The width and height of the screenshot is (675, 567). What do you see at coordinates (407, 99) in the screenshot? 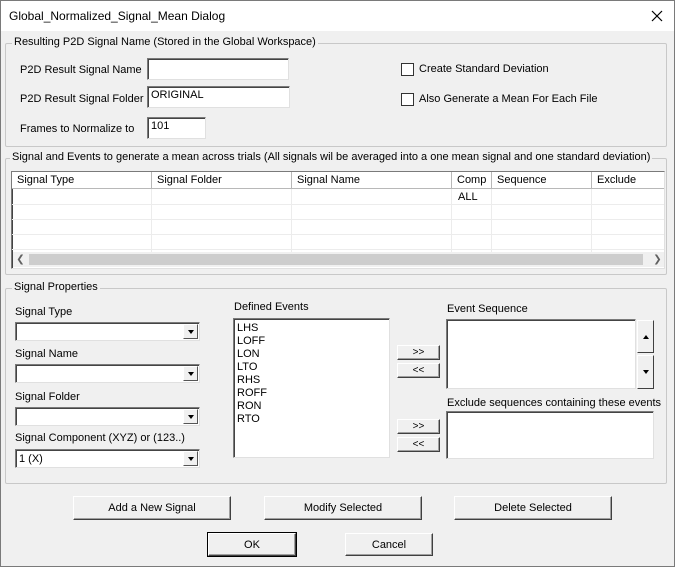
I see `mean-each-file-checkbox` at bounding box center [407, 99].